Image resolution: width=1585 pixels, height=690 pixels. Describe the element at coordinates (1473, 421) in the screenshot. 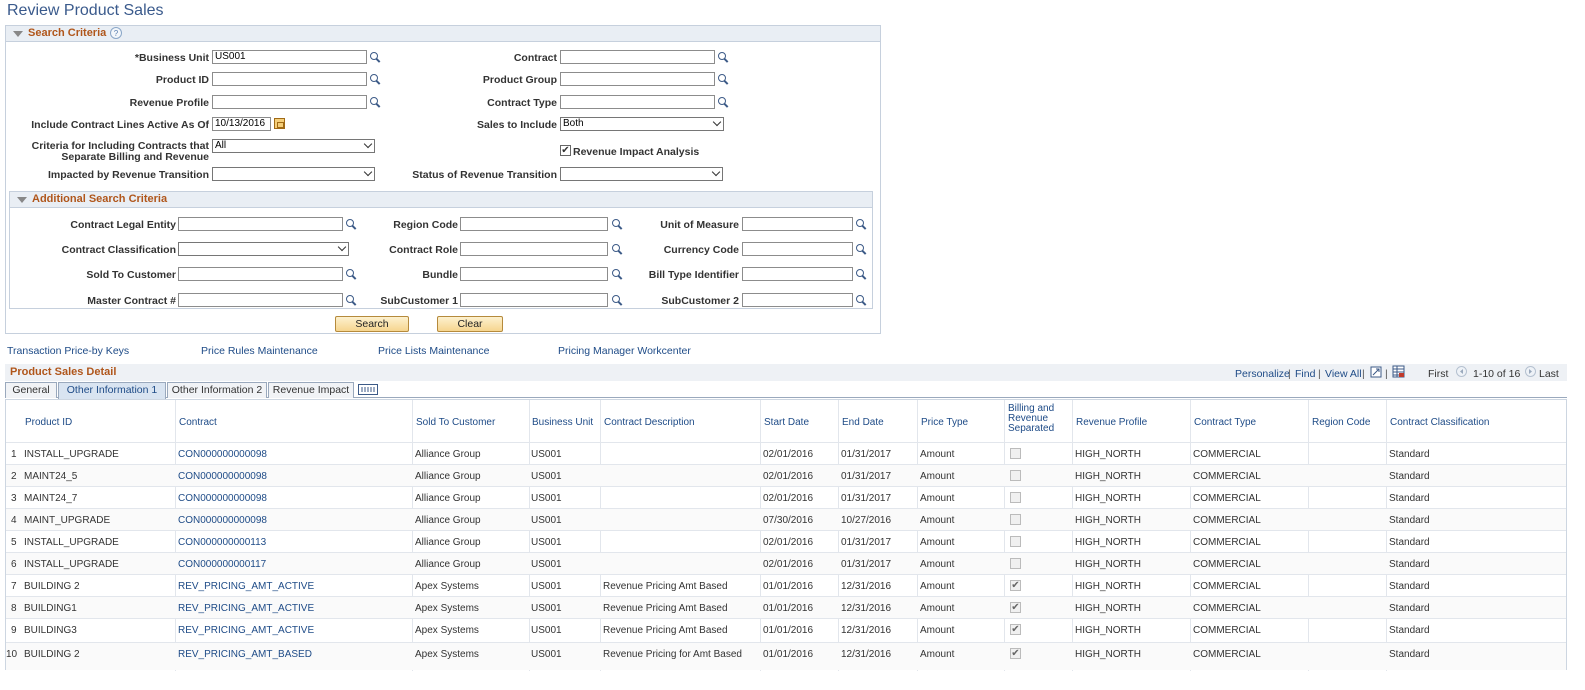

I see `col-contract-classification: Contract Classification` at that location.